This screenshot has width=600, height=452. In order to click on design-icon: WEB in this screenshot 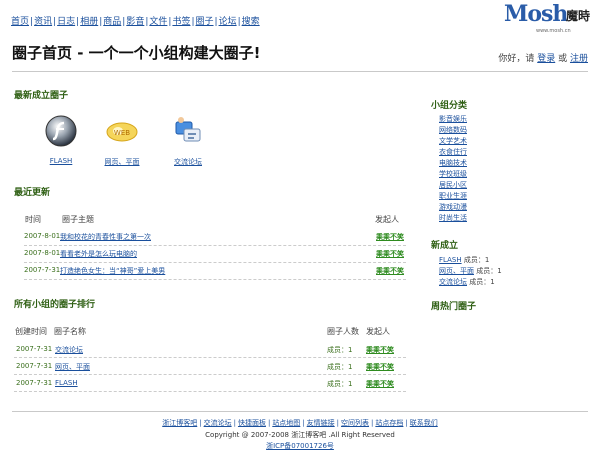, I will do `click(122, 132)`.